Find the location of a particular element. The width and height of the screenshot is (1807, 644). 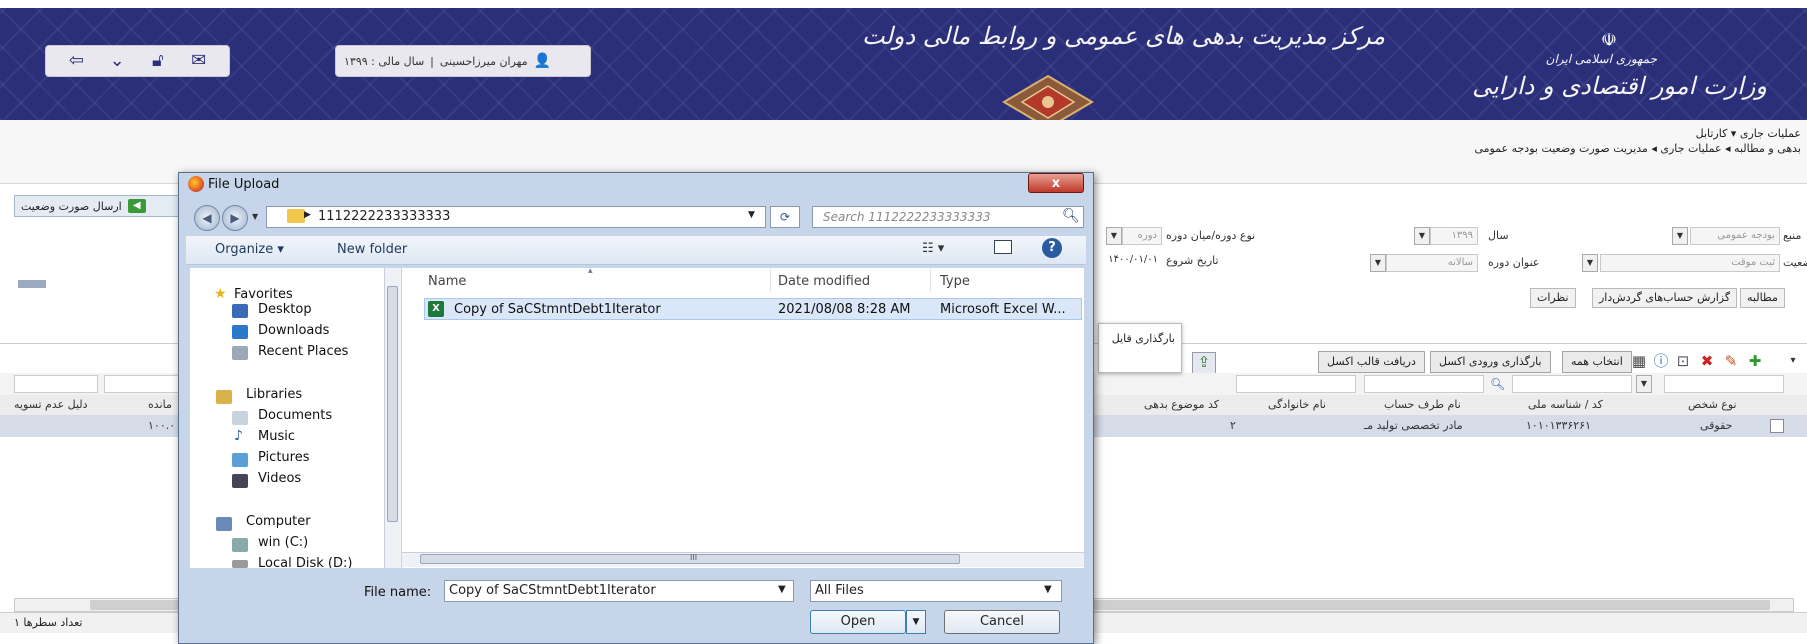

close-button: x is located at coordinates (1056, 183).